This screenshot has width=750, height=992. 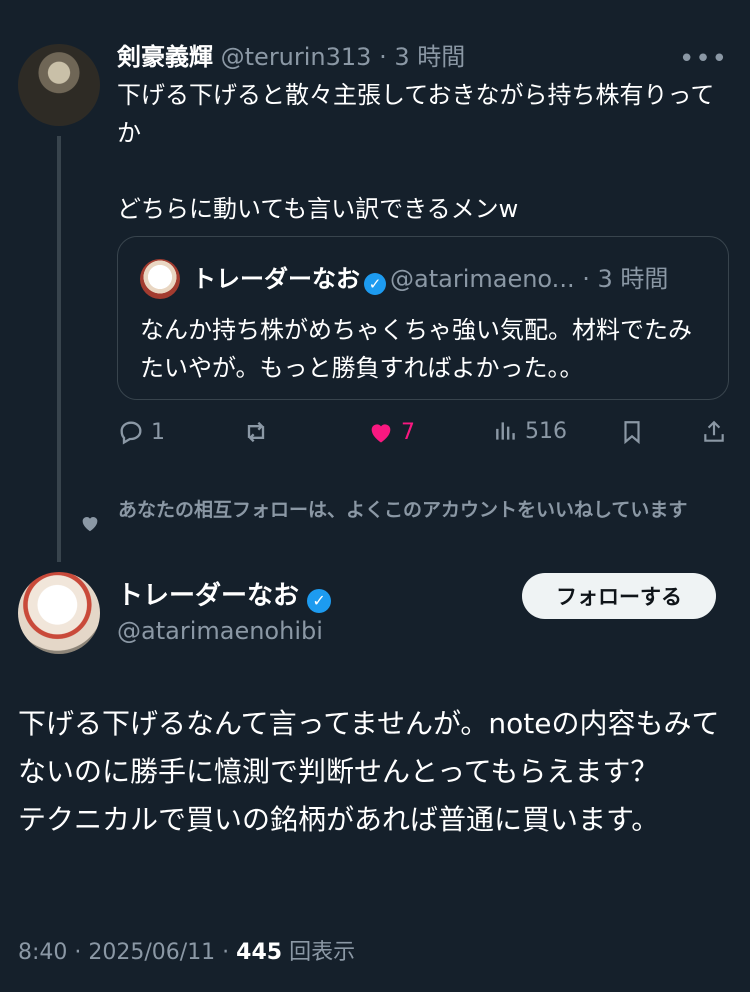 I want to click on bookmark-icon, so click(x=632, y=432).